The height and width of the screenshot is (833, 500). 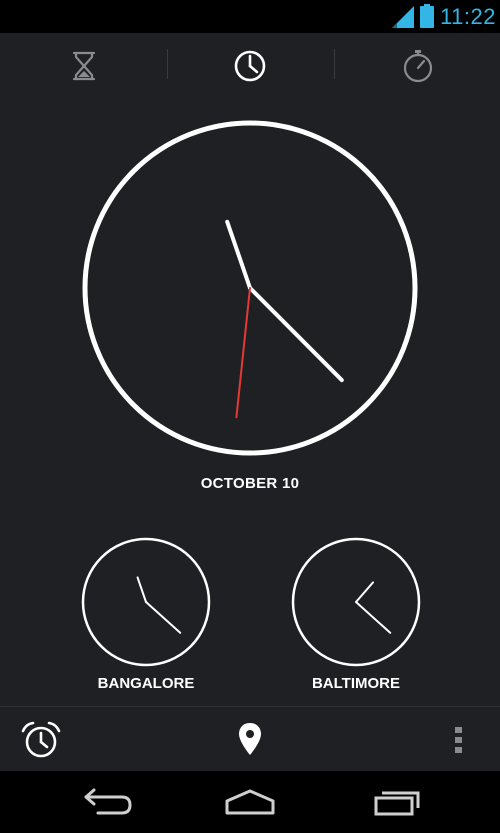 I want to click on navigation-bar, so click(x=250, y=802).